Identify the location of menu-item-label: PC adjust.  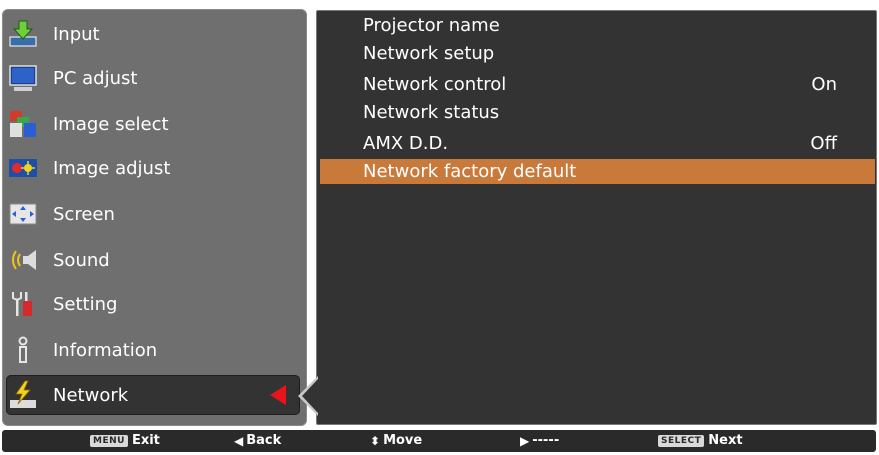
(95, 78).